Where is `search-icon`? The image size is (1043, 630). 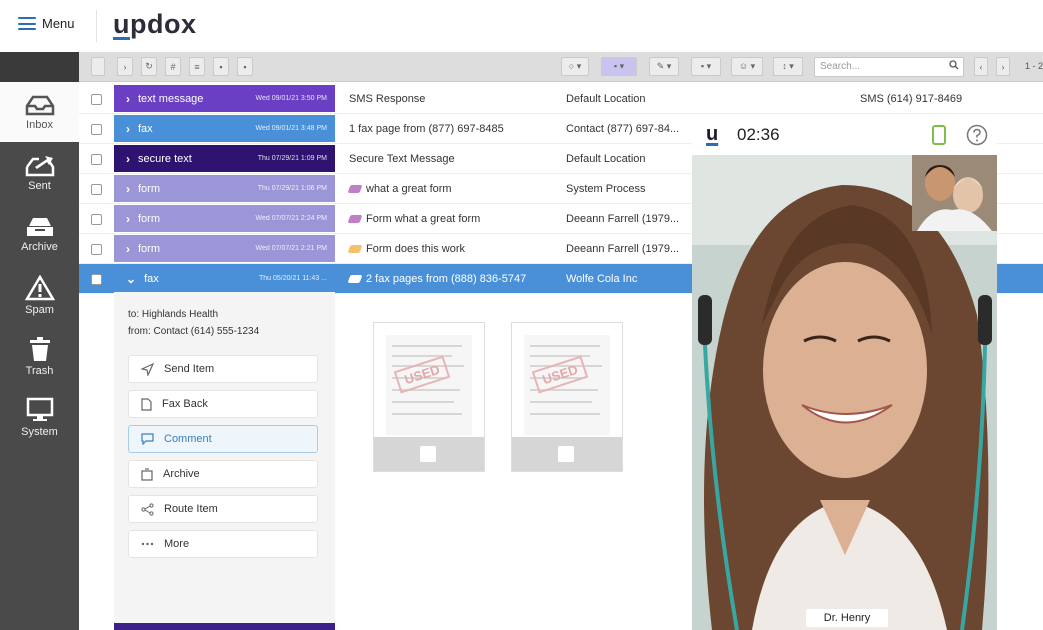 search-icon is located at coordinates (954, 65).